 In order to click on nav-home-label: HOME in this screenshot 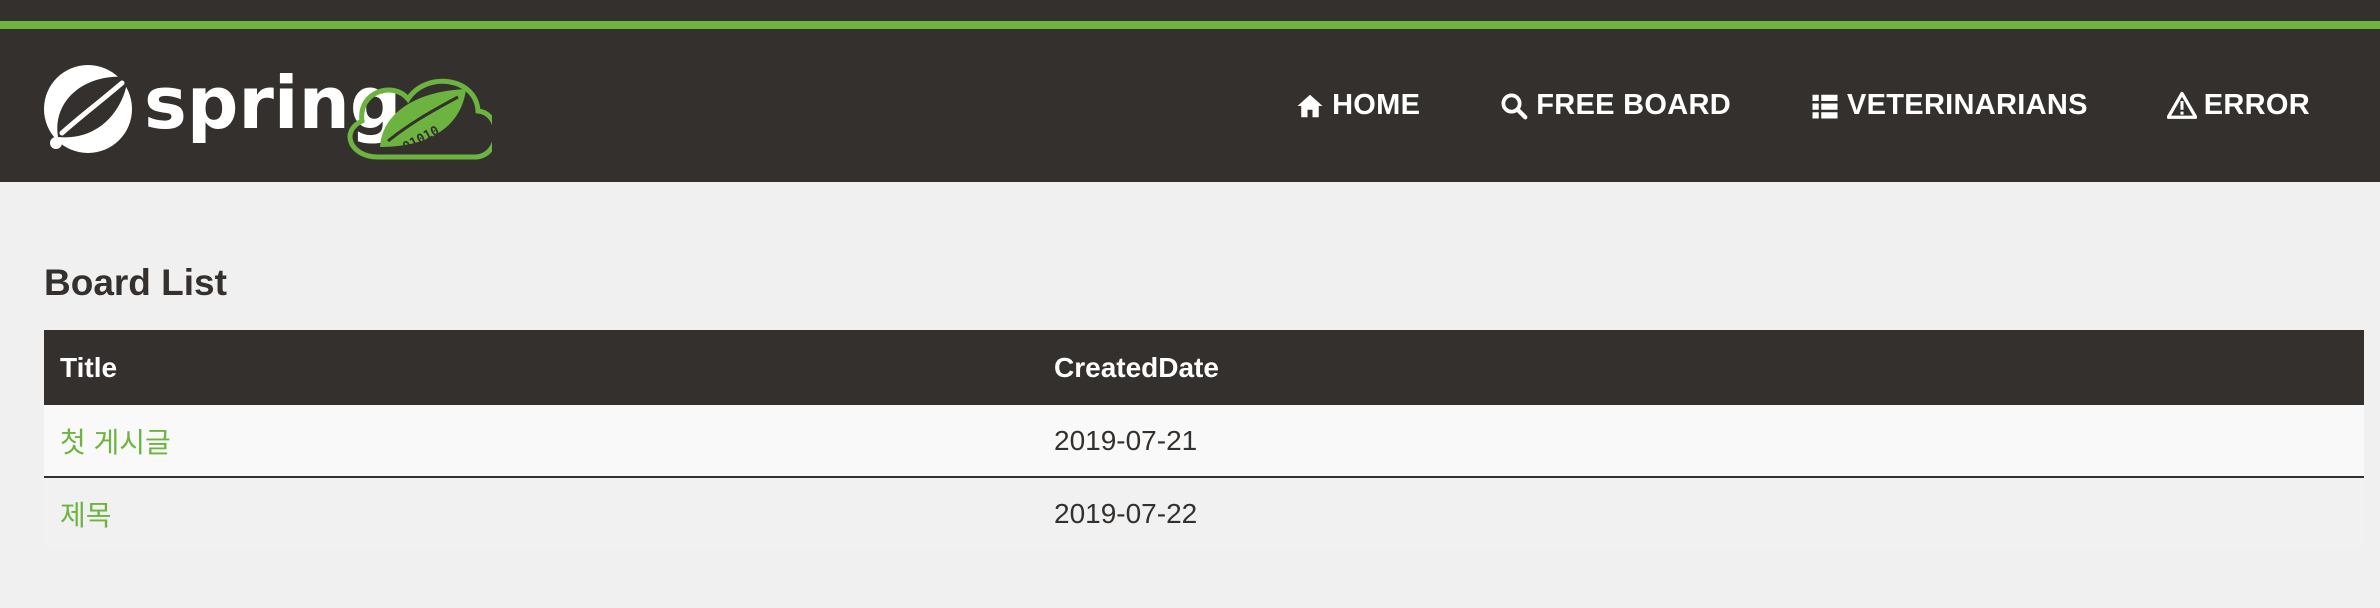, I will do `click(1376, 105)`.